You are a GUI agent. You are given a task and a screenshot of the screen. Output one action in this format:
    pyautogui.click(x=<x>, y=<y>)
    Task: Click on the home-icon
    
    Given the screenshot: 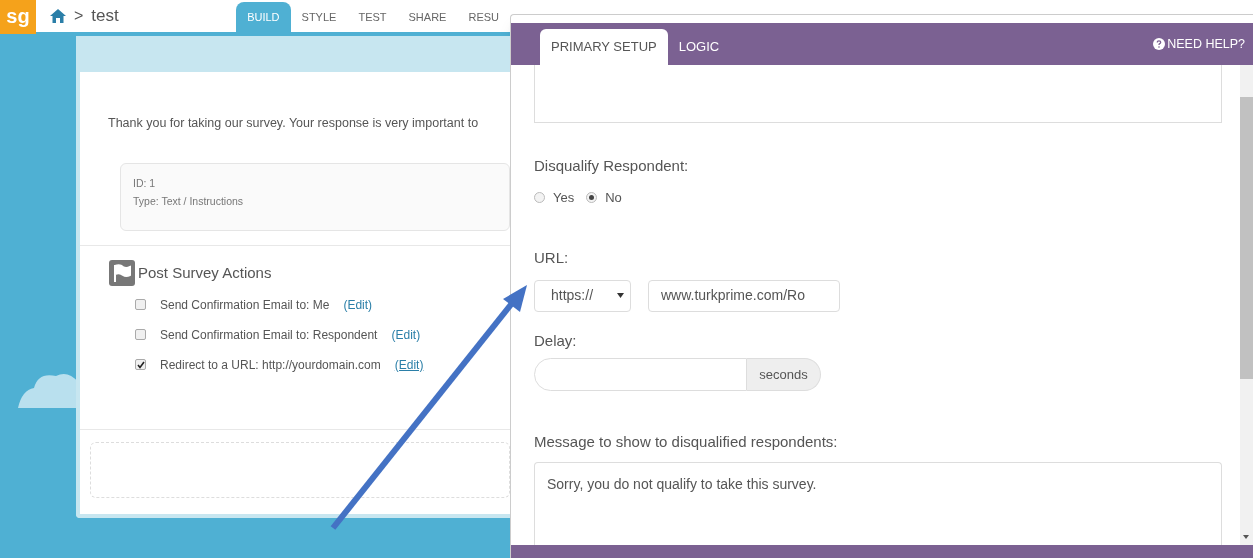 What is the action you would take?
    pyautogui.click(x=58, y=16)
    